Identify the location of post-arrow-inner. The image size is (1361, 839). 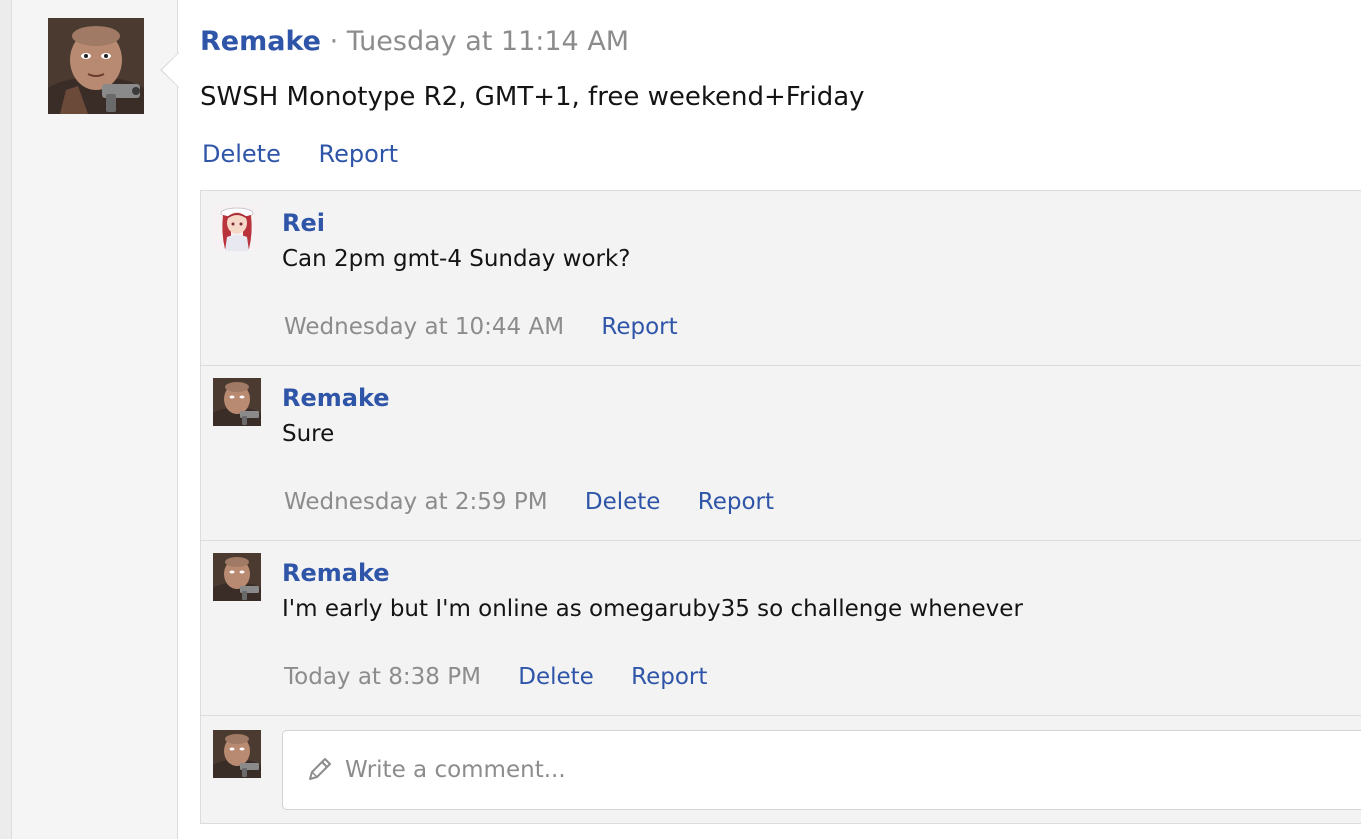
(170, 70).